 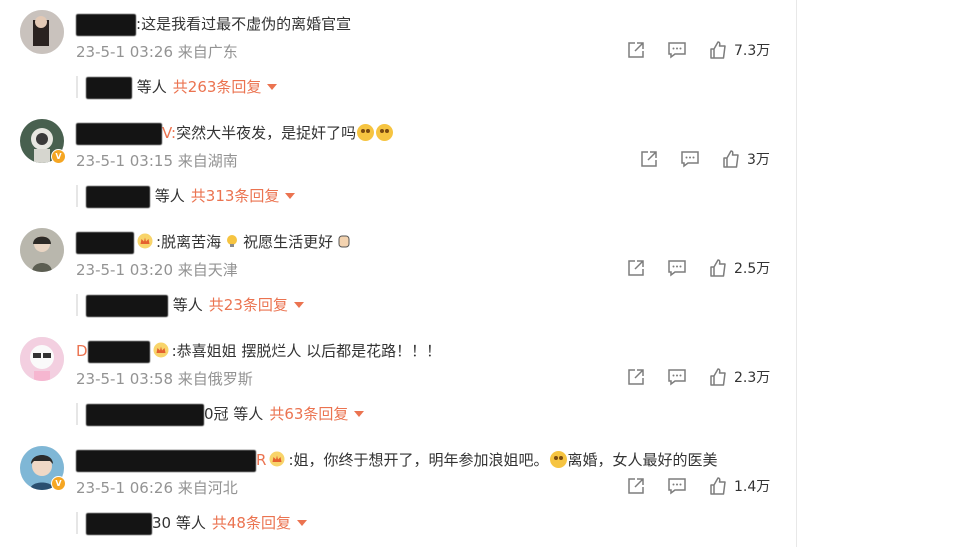 I want to click on comment-line: V:突然大半夜发，是捉奸了吗, so click(x=235, y=133).